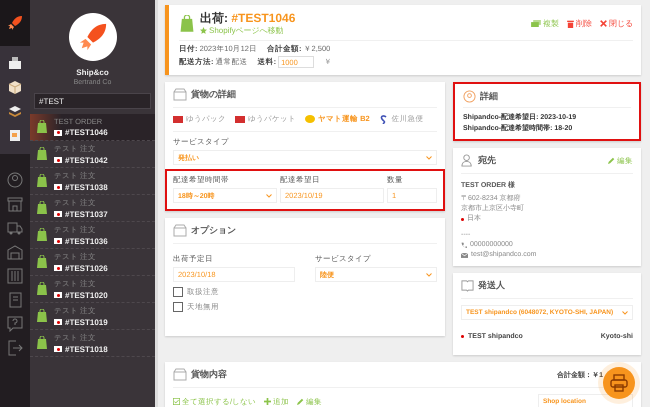  What do you see at coordinates (203, 30) in the screenshot?
I see `star-icon` at bounding box center [203, 30].